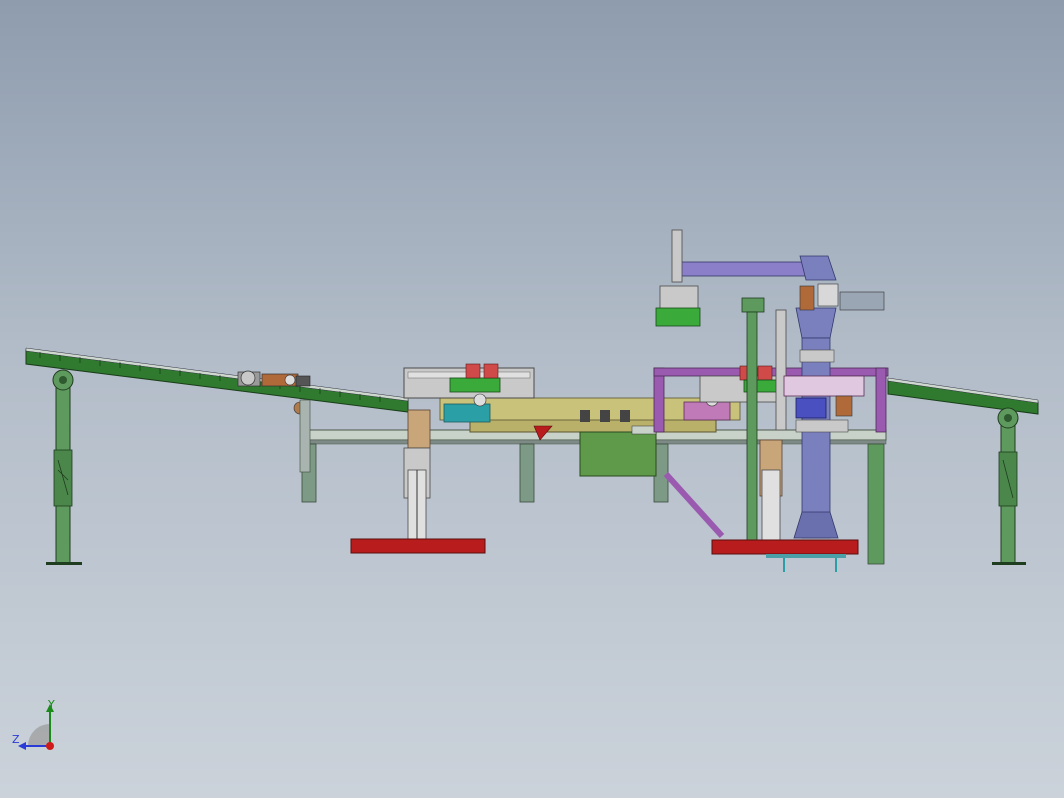 This screenshot has width=1064, height=798. I want to click on right-red-base, so click(785, 547).